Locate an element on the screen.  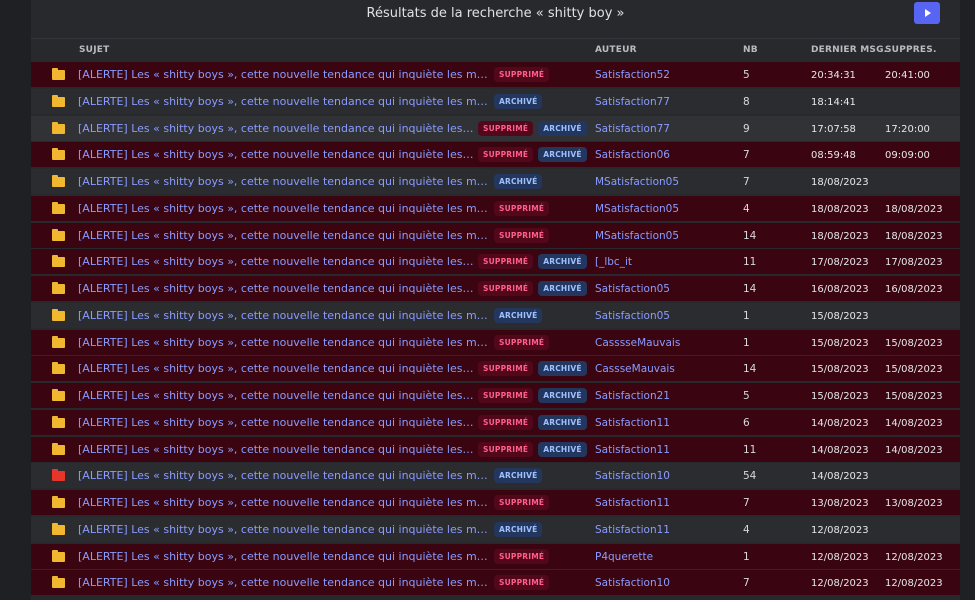
column-deleted-at: SUPPRES. is located at coordinates (911, 50).